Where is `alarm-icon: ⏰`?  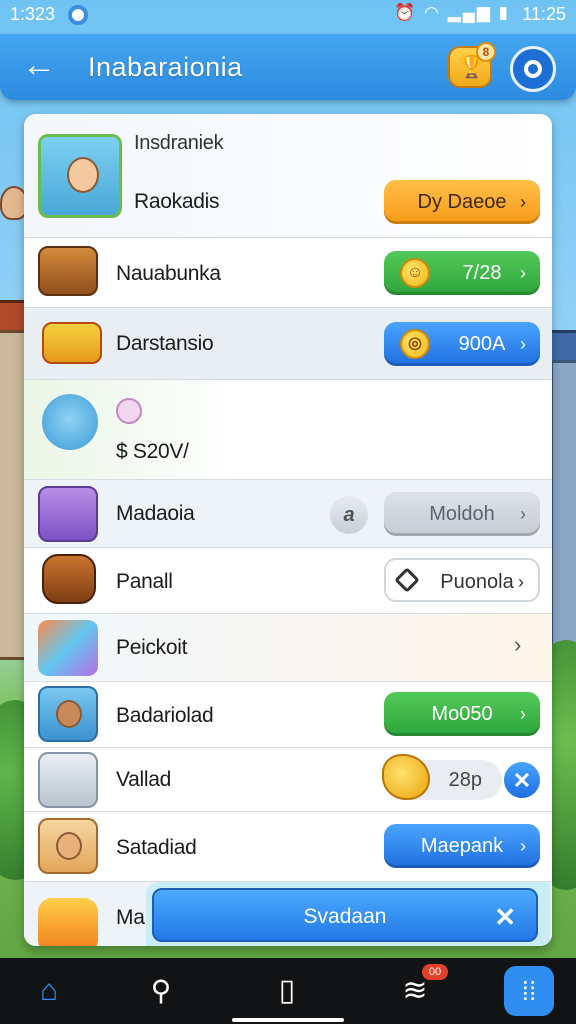
alarm-icon: ⏰ is located at coordinates (406, 12).